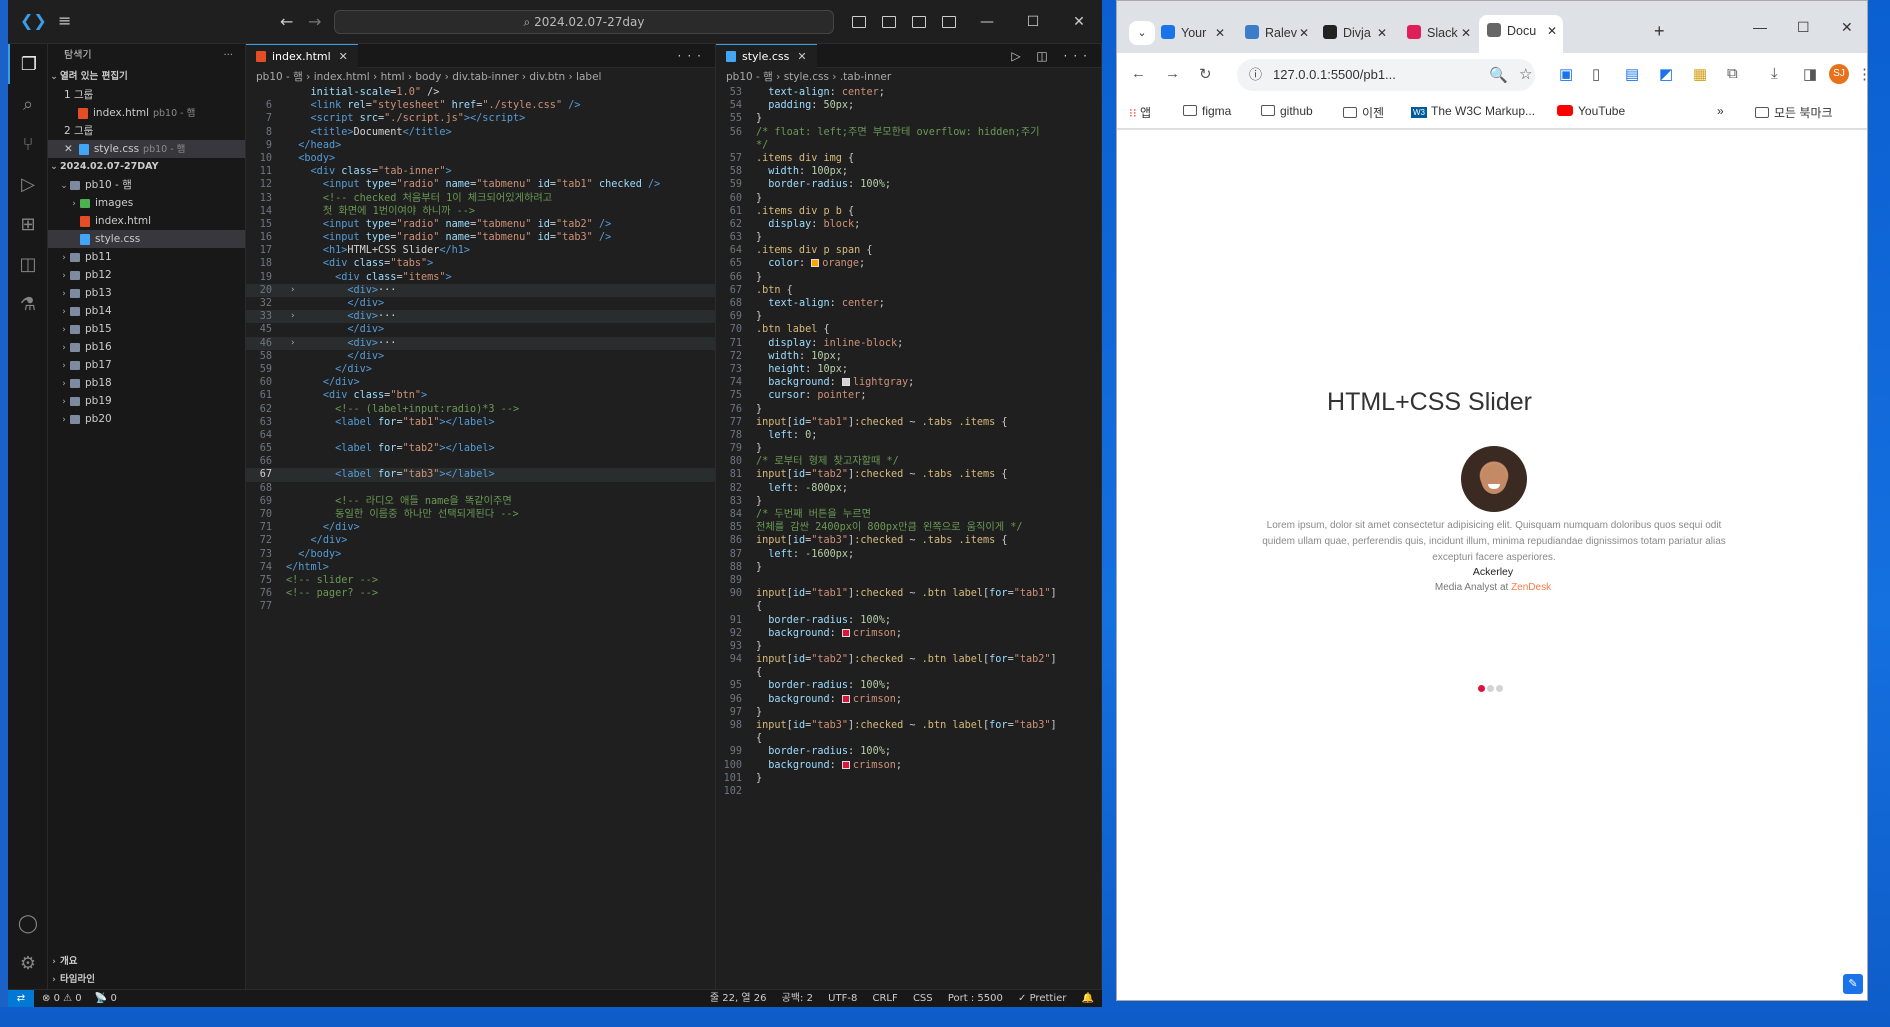 The image size is (1890, 1027). Describe the element at coordinates (738, 998) in the screenshot. I see `cursor-position: 줄 22, 열 26` at that location.